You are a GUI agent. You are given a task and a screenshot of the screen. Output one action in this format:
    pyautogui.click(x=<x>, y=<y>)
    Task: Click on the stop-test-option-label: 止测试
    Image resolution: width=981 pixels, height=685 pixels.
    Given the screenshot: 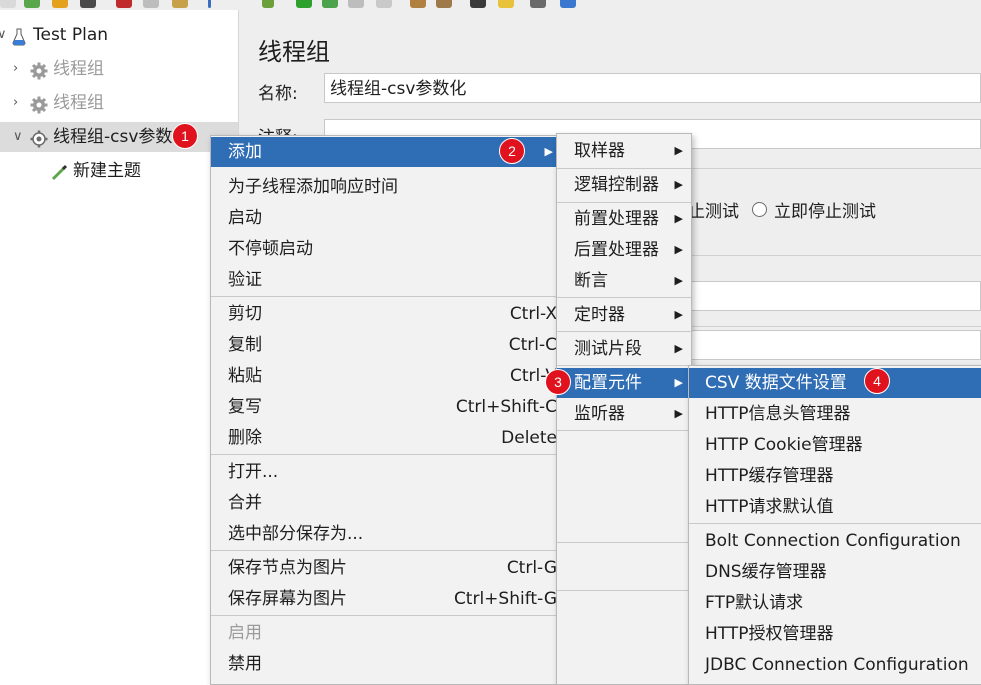 What is the action you would take?
    pyautogui.click(x=713, y=212)
    